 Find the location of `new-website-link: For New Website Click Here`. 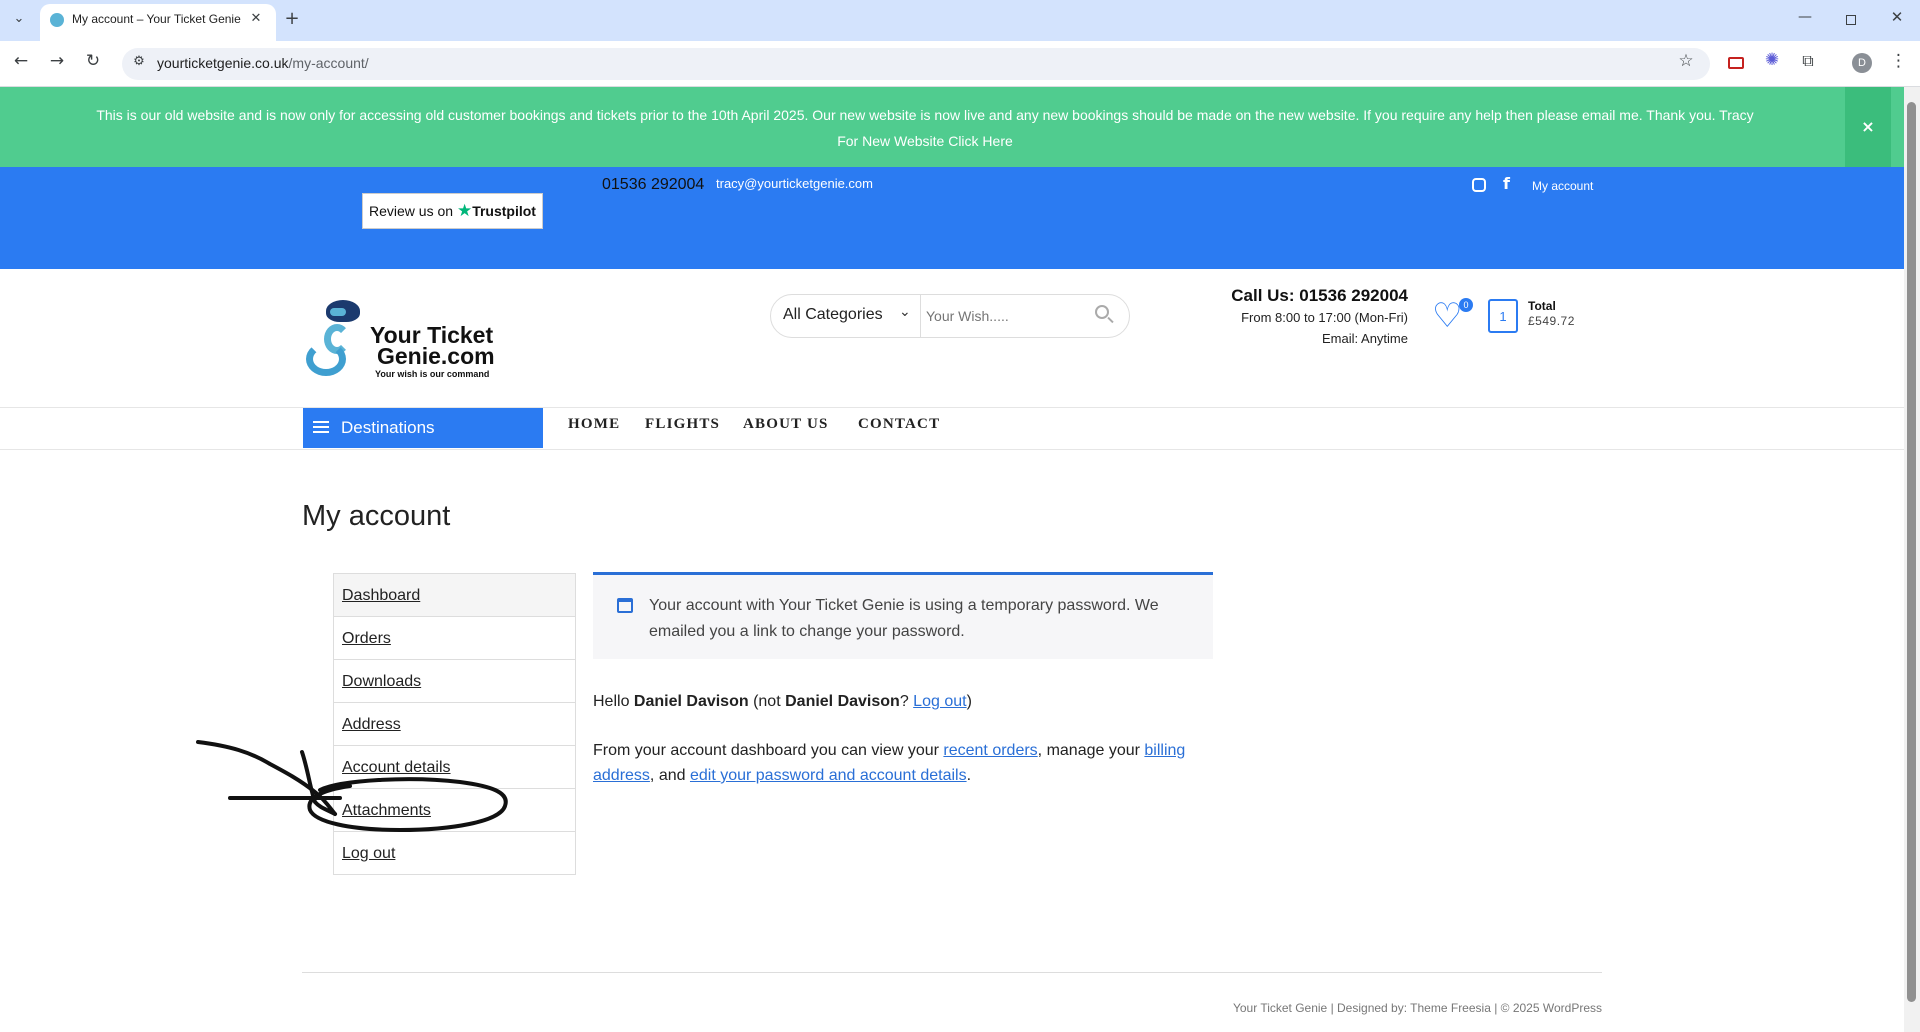

new-website-link: For New Website Click Here is located at coordinates (925, 141).